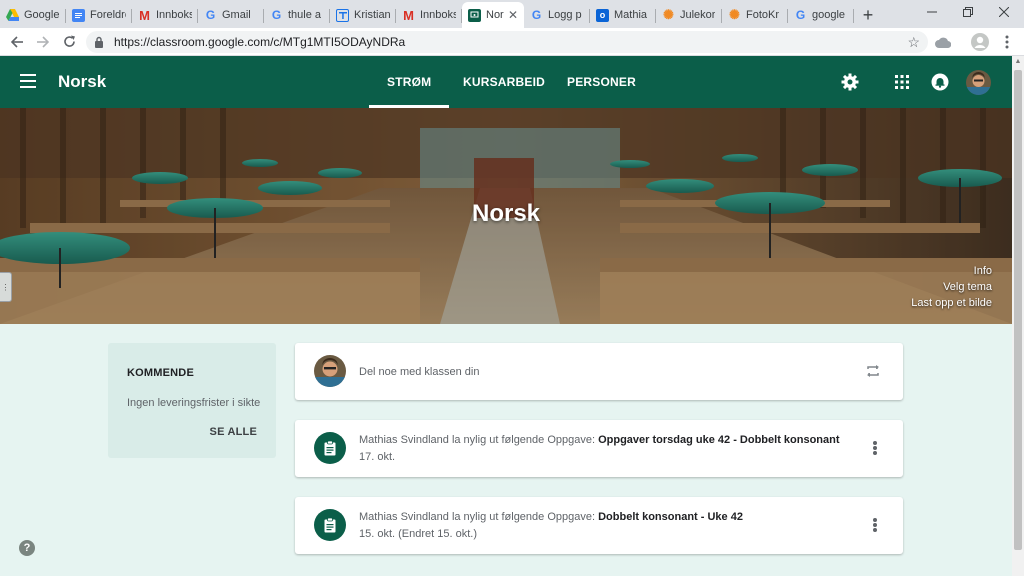 The height and width of the screenshot is (576, 1024). Describe the element at coordinates (69, 42) in the screenshot. I see `reload-icon` at that location.